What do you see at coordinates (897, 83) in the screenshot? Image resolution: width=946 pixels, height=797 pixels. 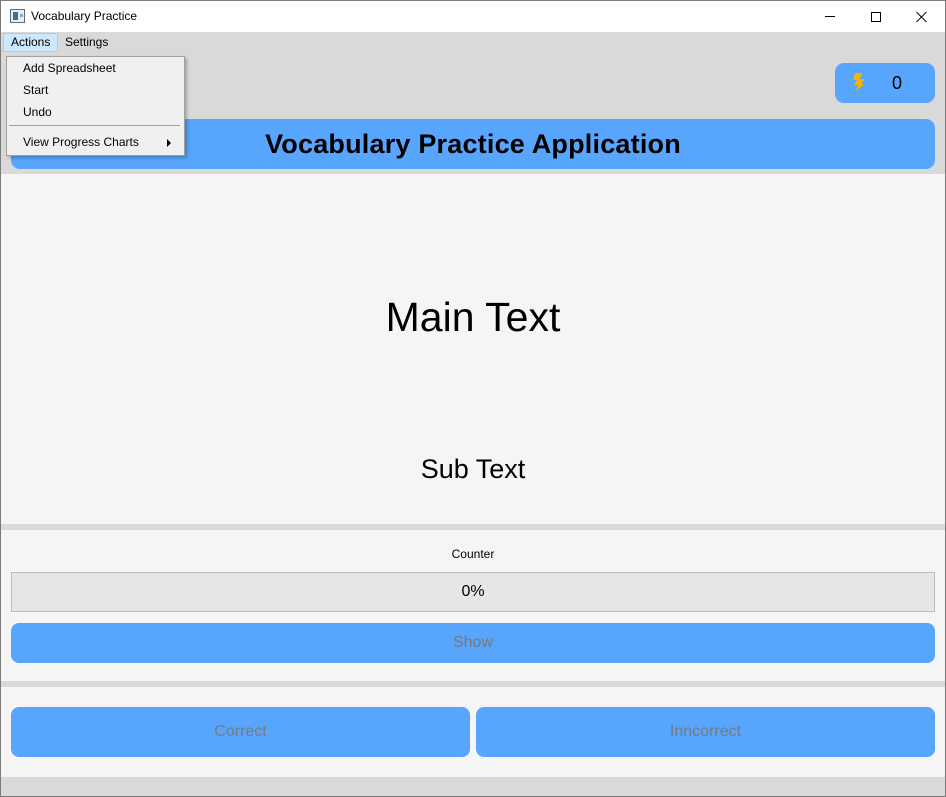 I see `streak-count: 0` at bounding box center [897, 83].